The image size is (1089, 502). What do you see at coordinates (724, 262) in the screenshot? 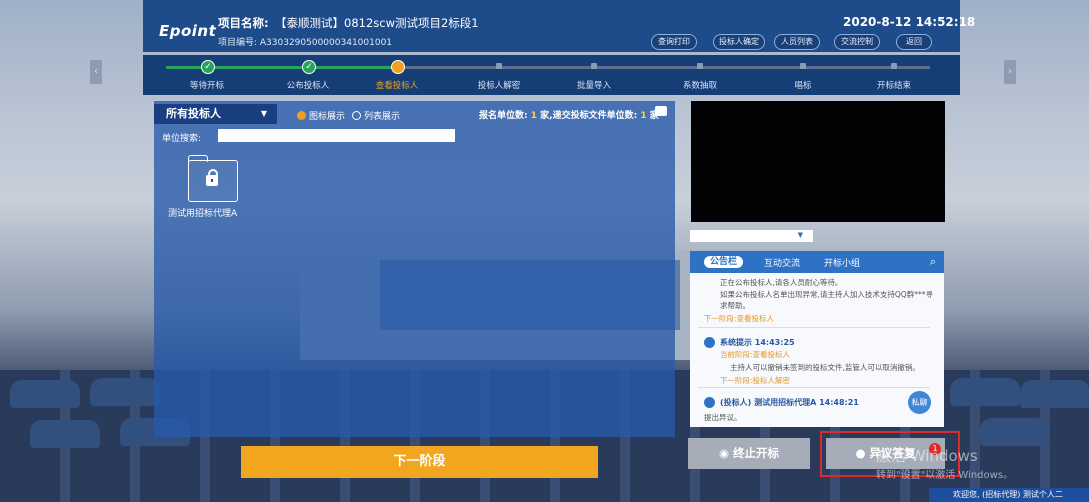
I see `tab-notice-board: 公告栏` at bounding box center [724, 262].